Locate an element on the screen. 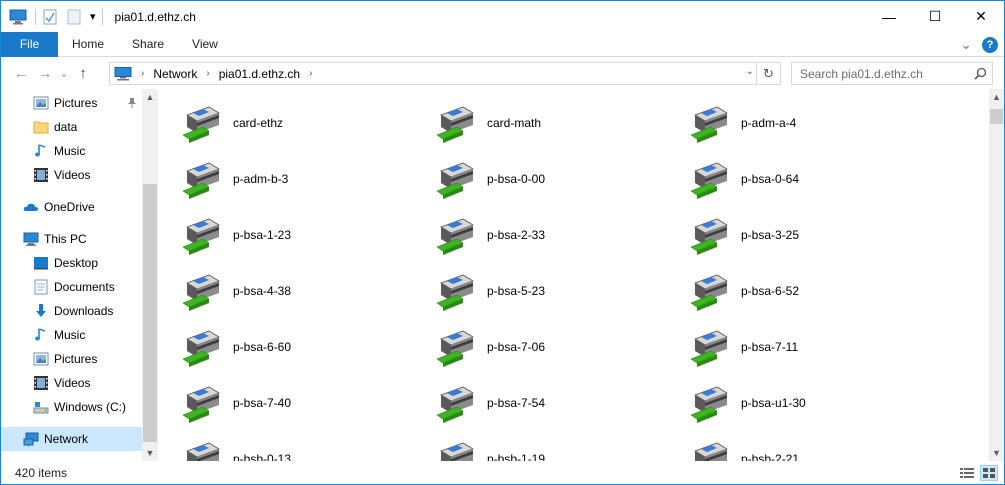 Image resolution: width=1005 pixels, height=485 pixels. content-scrollbar: ▲ ▼ is located at coordinates (996, 275).